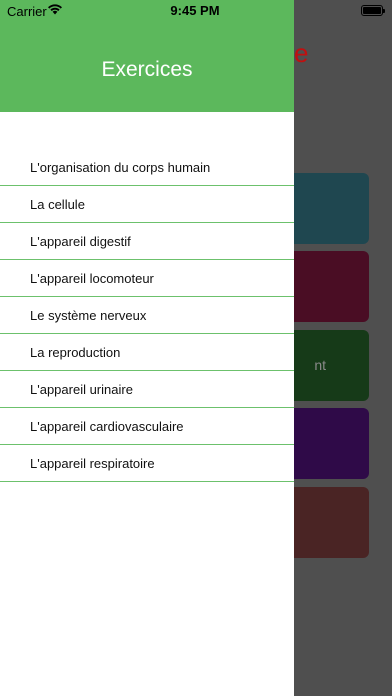 The width and height of the screenshot is (392, 696). What do you see at coordinates (107, 426) in the screenshot?
I see `menu-item-label: L'appareil cardiovasculaire` at bounding box center [107, 426].